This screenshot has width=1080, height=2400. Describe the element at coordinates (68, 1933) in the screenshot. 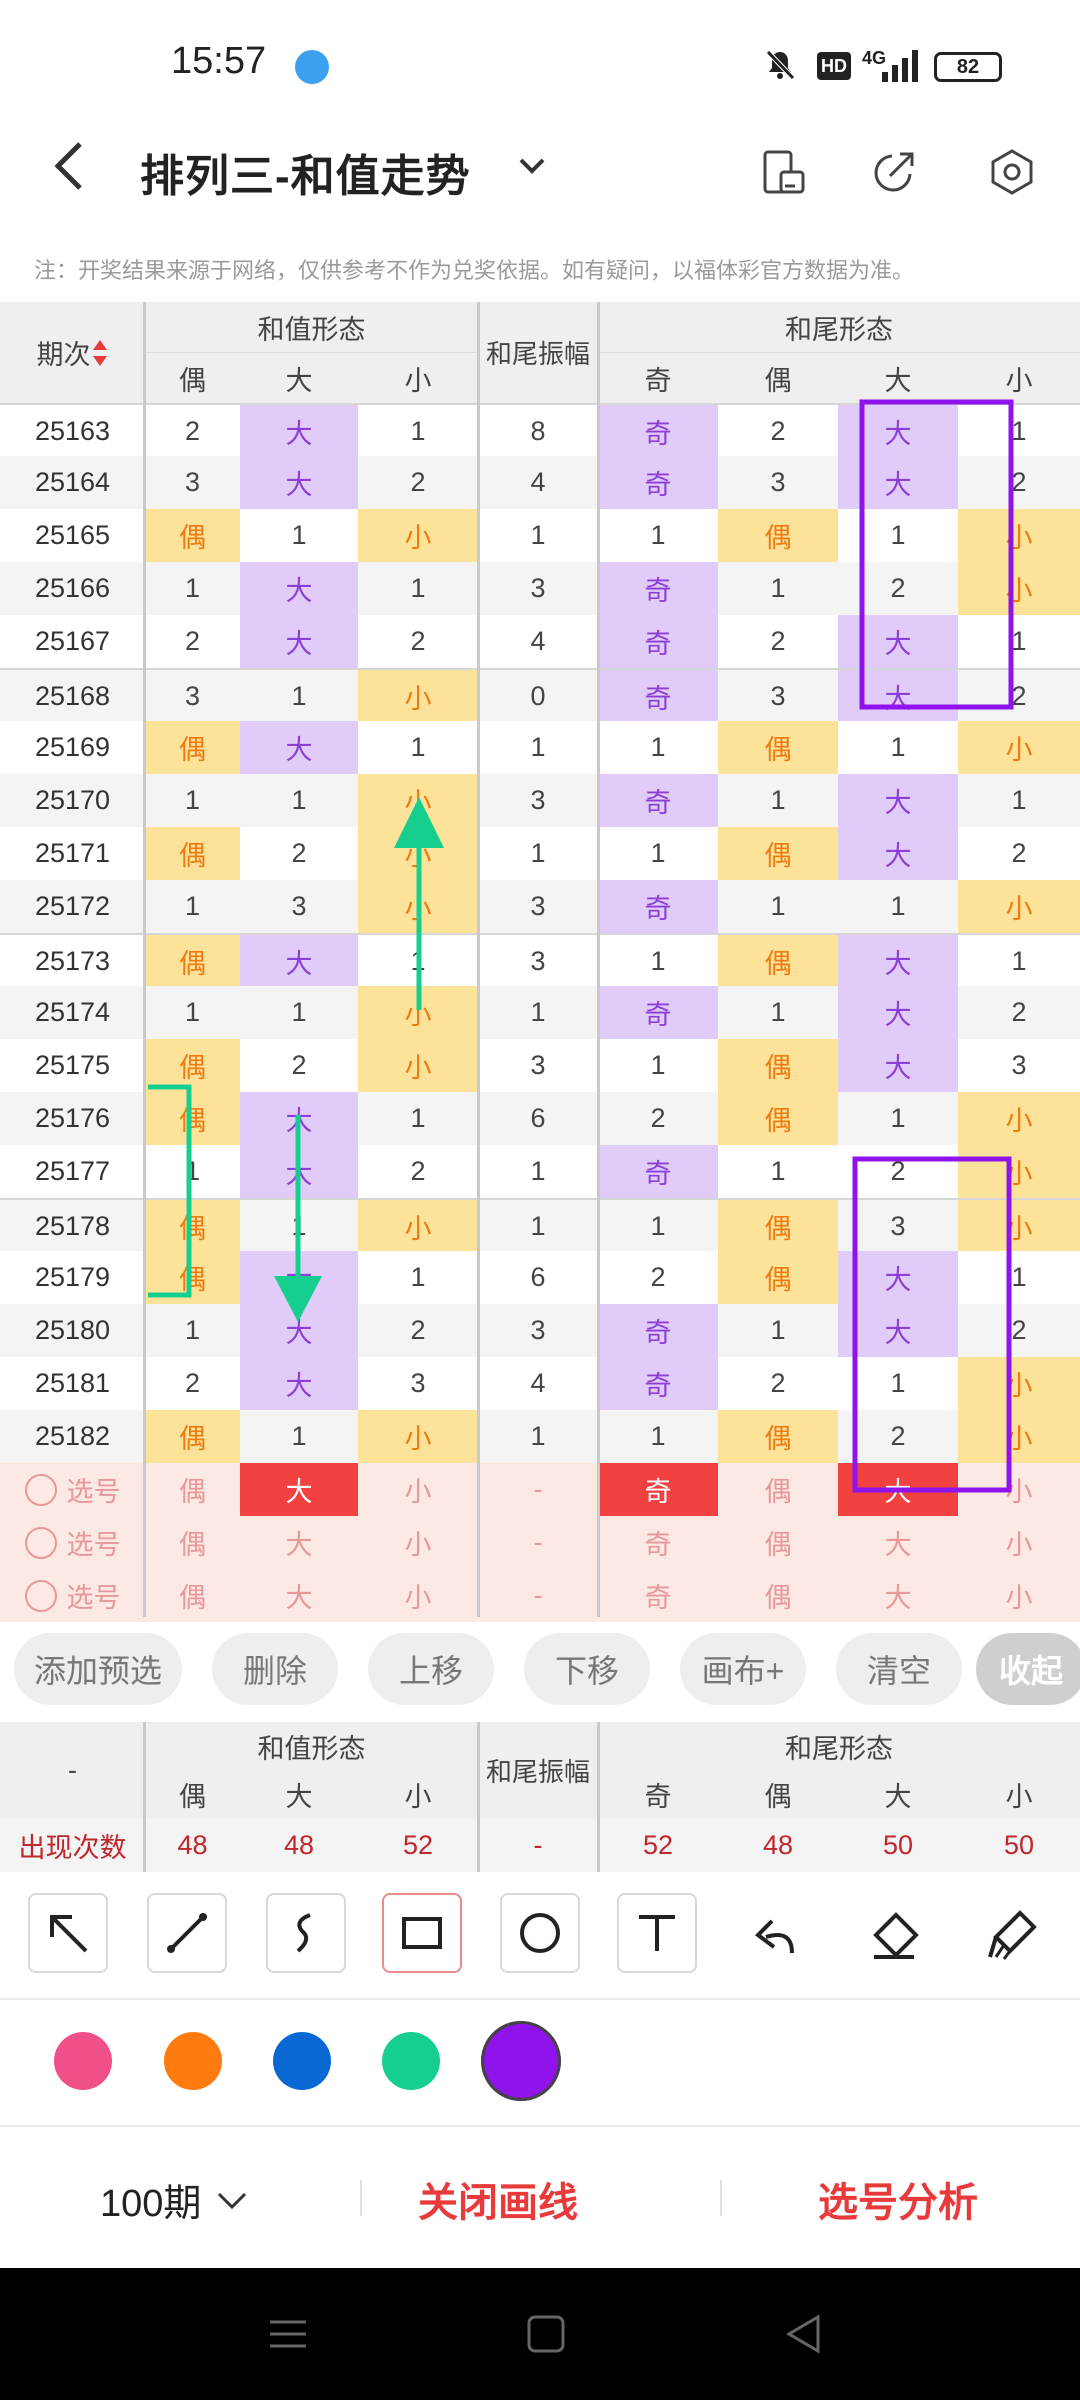

I see `arrow-tool-icon` at that location.